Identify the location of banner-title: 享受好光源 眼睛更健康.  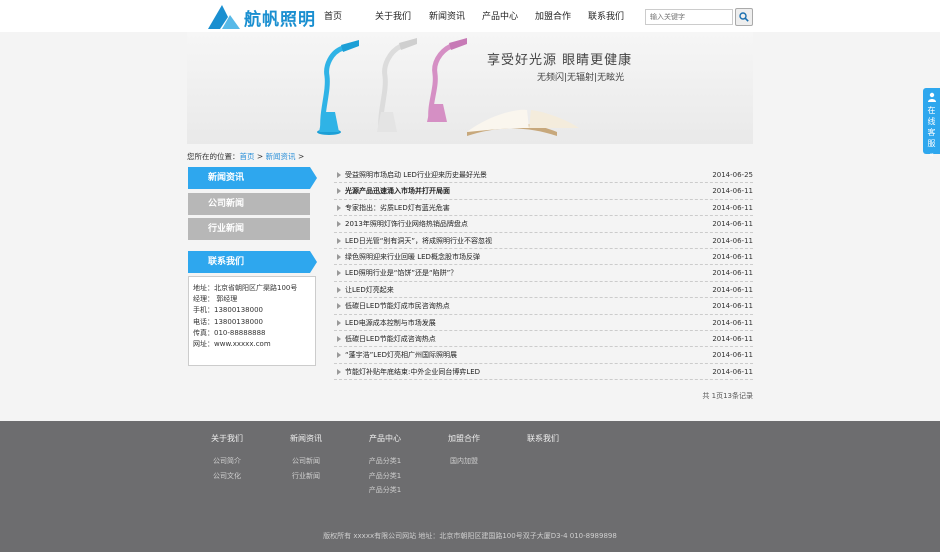
(560, 60).